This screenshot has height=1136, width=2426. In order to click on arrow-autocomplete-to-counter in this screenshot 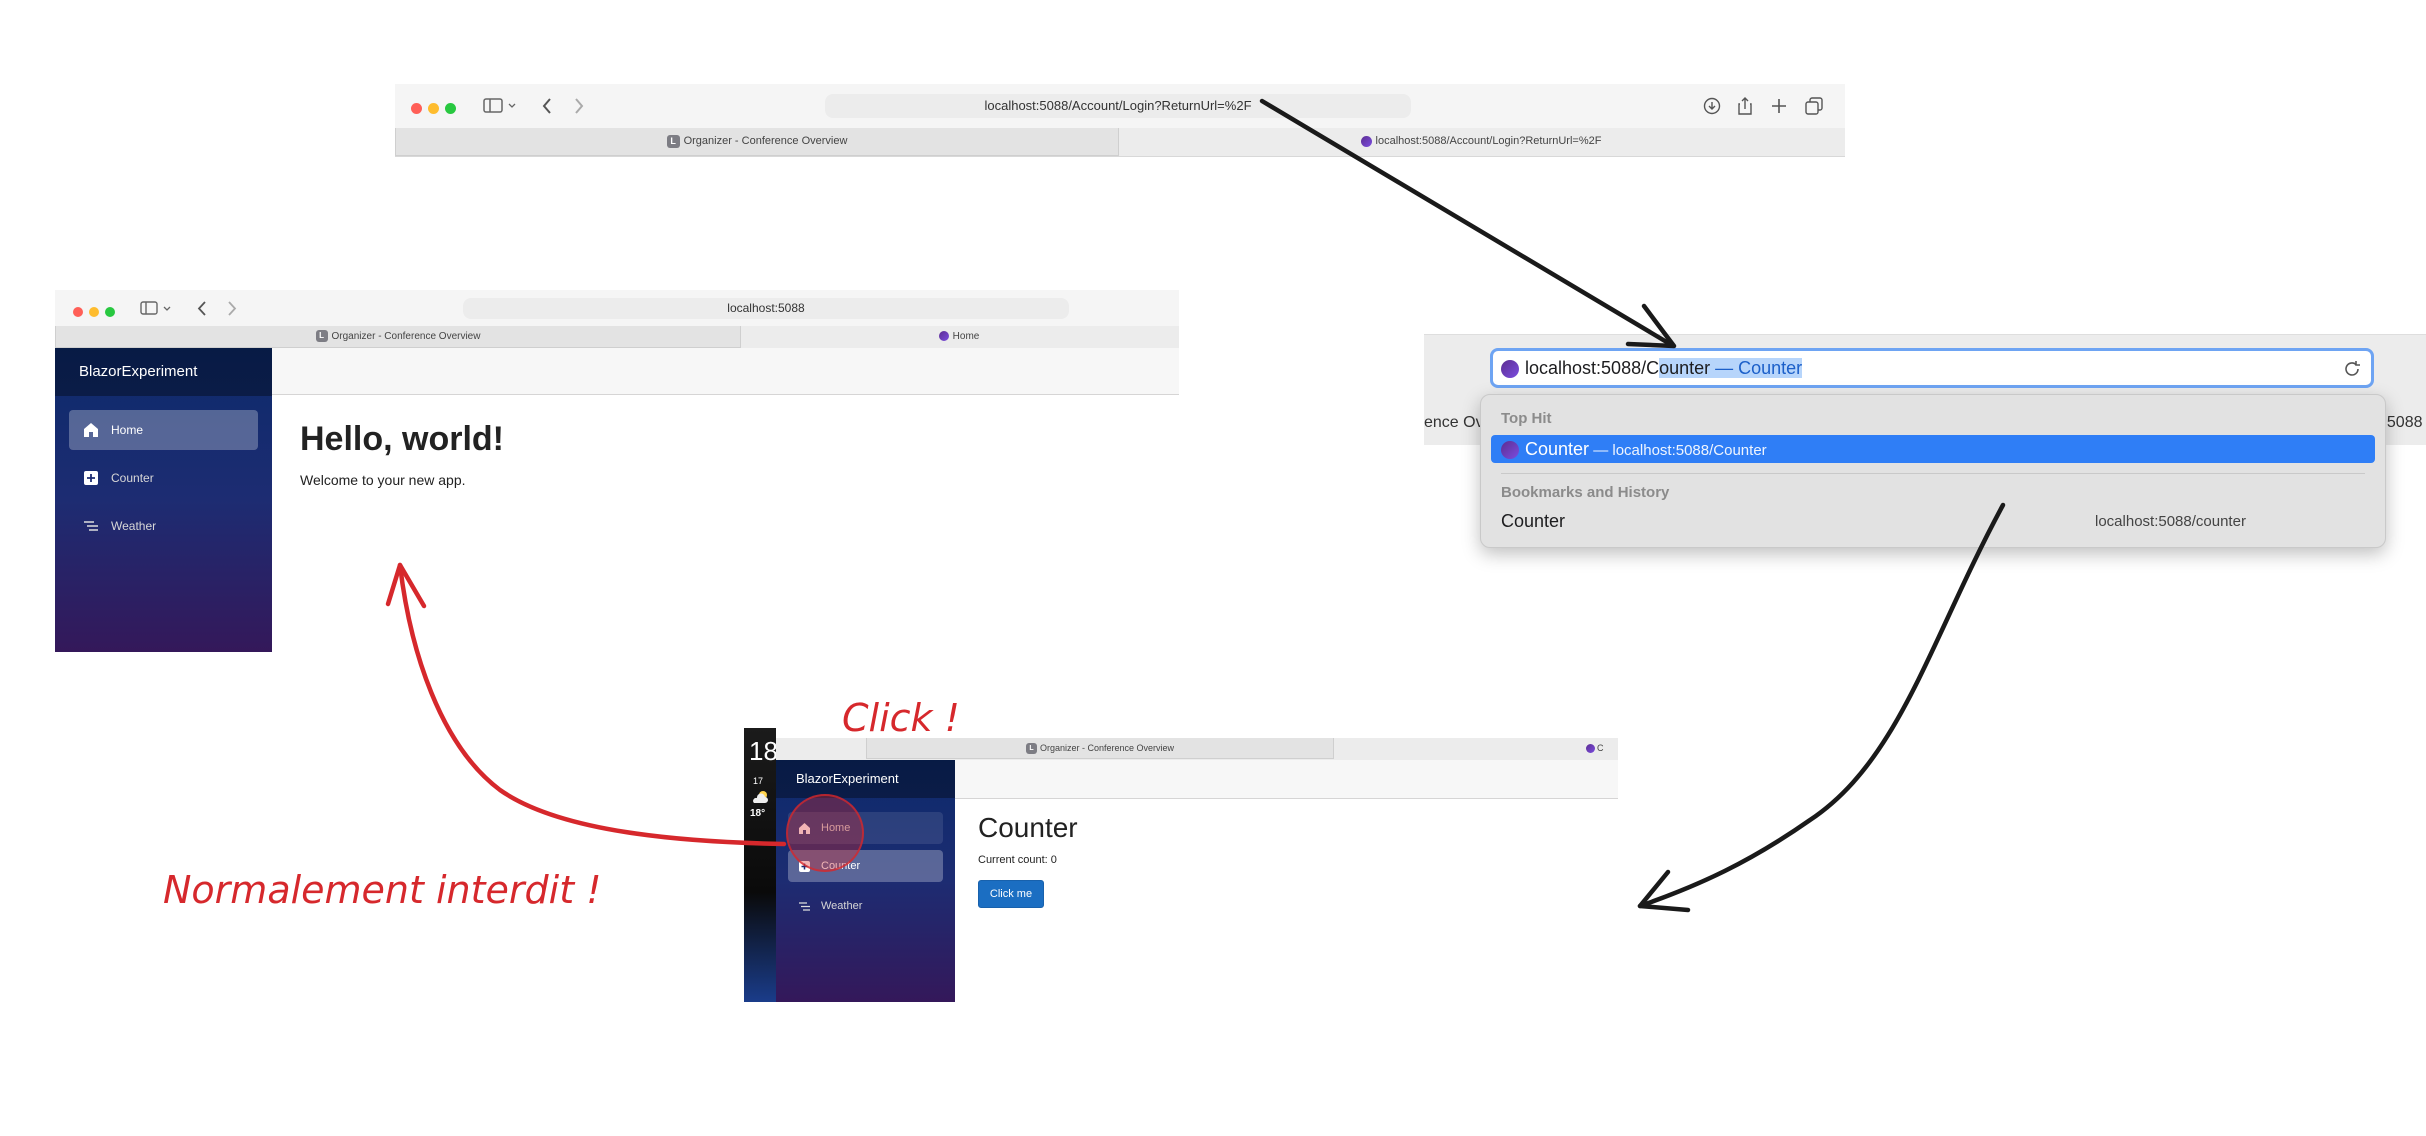, I will do `click(1821, 705)`.